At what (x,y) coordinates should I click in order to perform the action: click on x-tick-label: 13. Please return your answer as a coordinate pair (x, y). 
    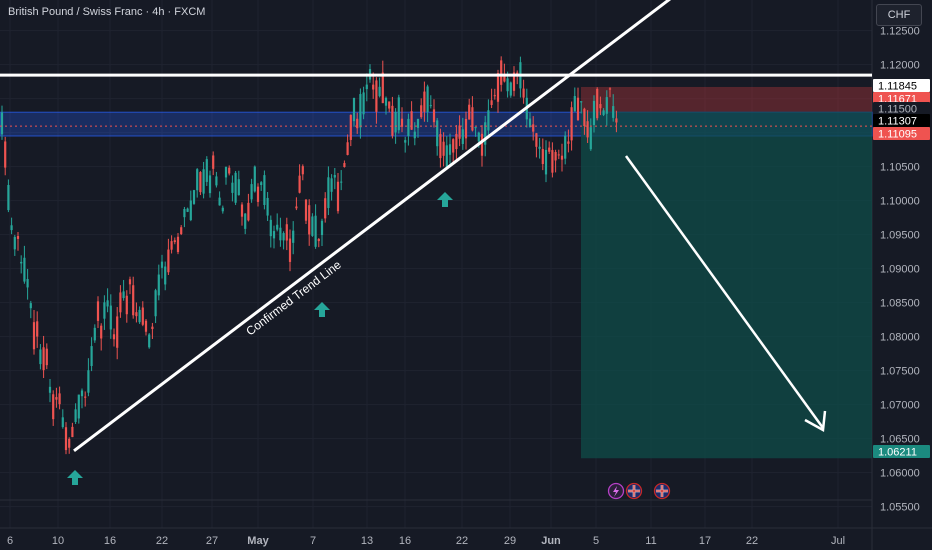
    Looking at the image, I should click on (367, 541).